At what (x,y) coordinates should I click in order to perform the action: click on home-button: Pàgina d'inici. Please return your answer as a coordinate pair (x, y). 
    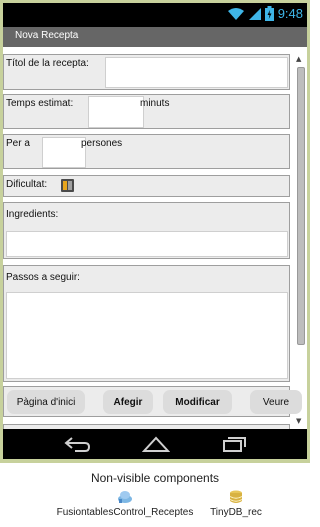
    Looking at the image, I should click on (46, 402).